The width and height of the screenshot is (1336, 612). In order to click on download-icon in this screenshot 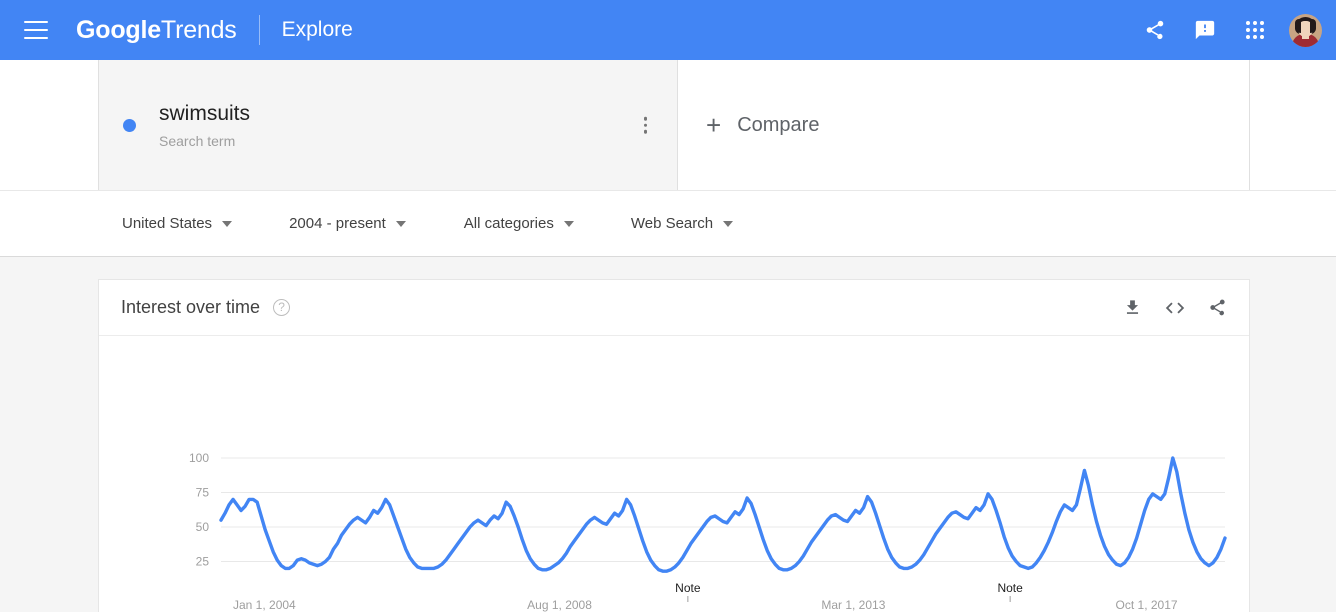, I will do `click(1132, 307)`.